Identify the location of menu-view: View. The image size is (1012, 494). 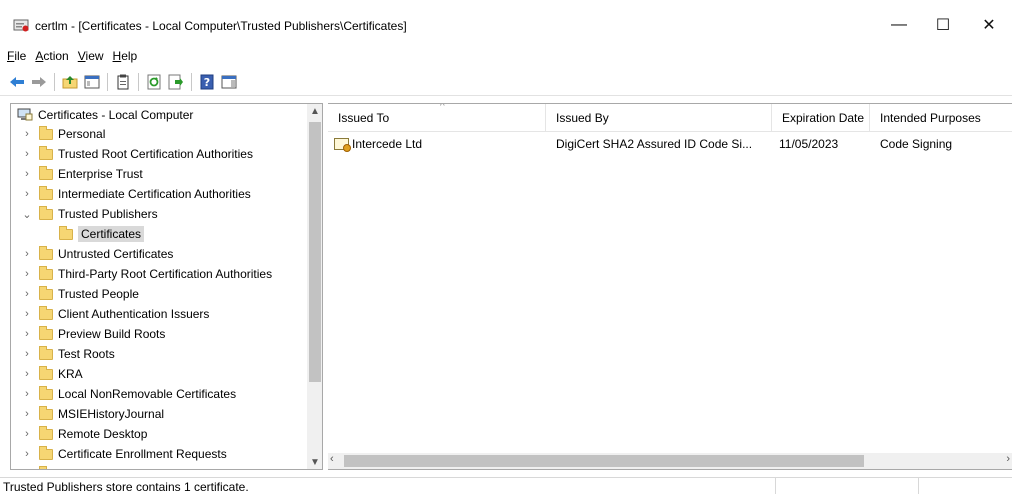
(94, 56).